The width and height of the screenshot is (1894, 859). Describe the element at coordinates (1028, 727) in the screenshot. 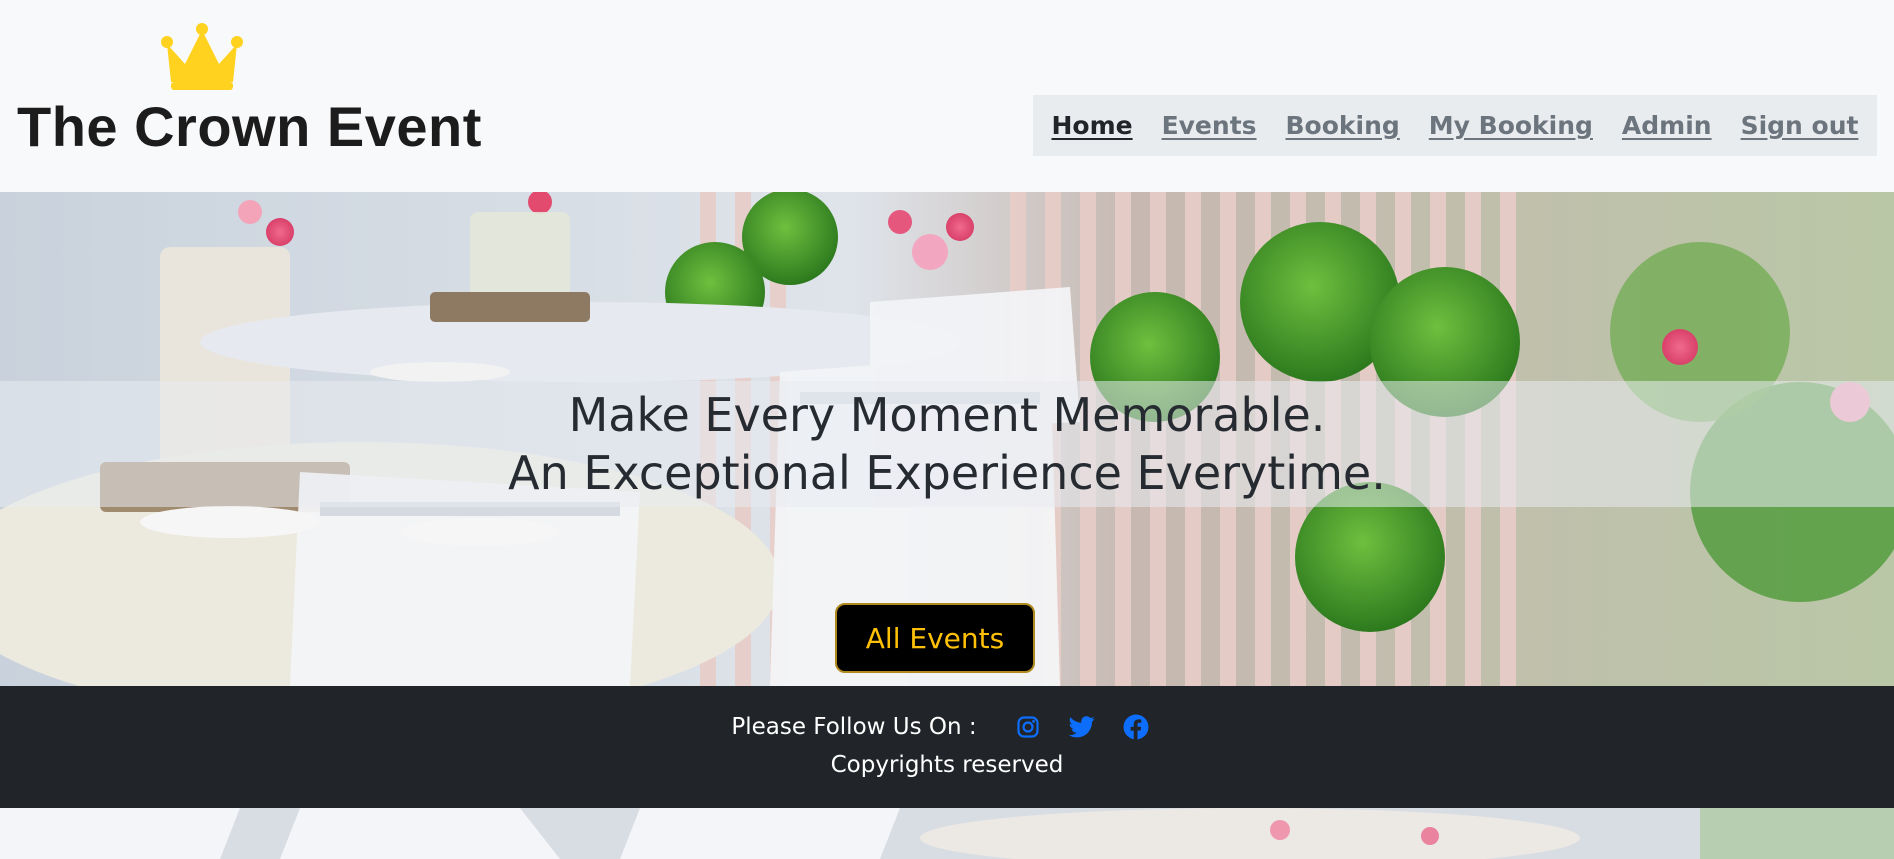

I see `instagram-icon` at that location.